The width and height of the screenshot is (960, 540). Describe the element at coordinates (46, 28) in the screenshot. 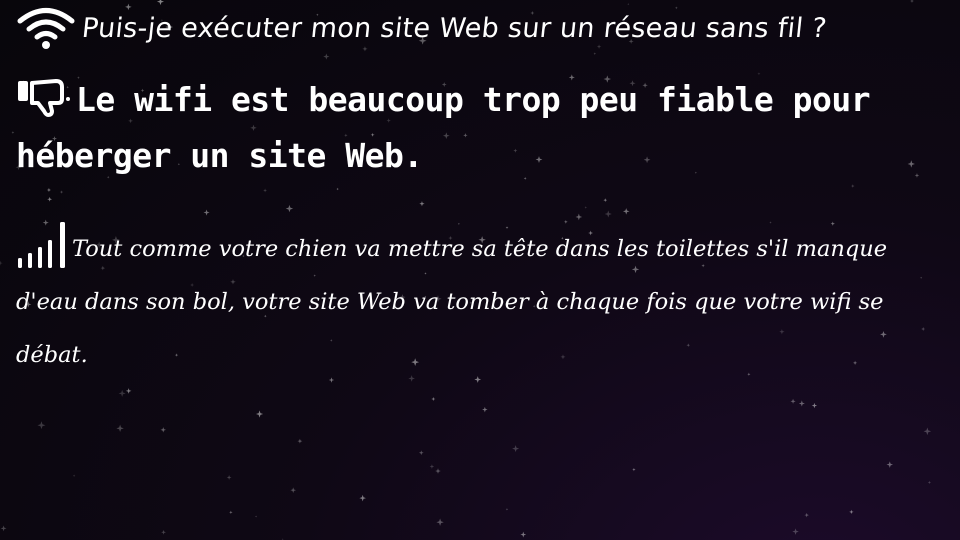

I see `wifi-icon` at that location.